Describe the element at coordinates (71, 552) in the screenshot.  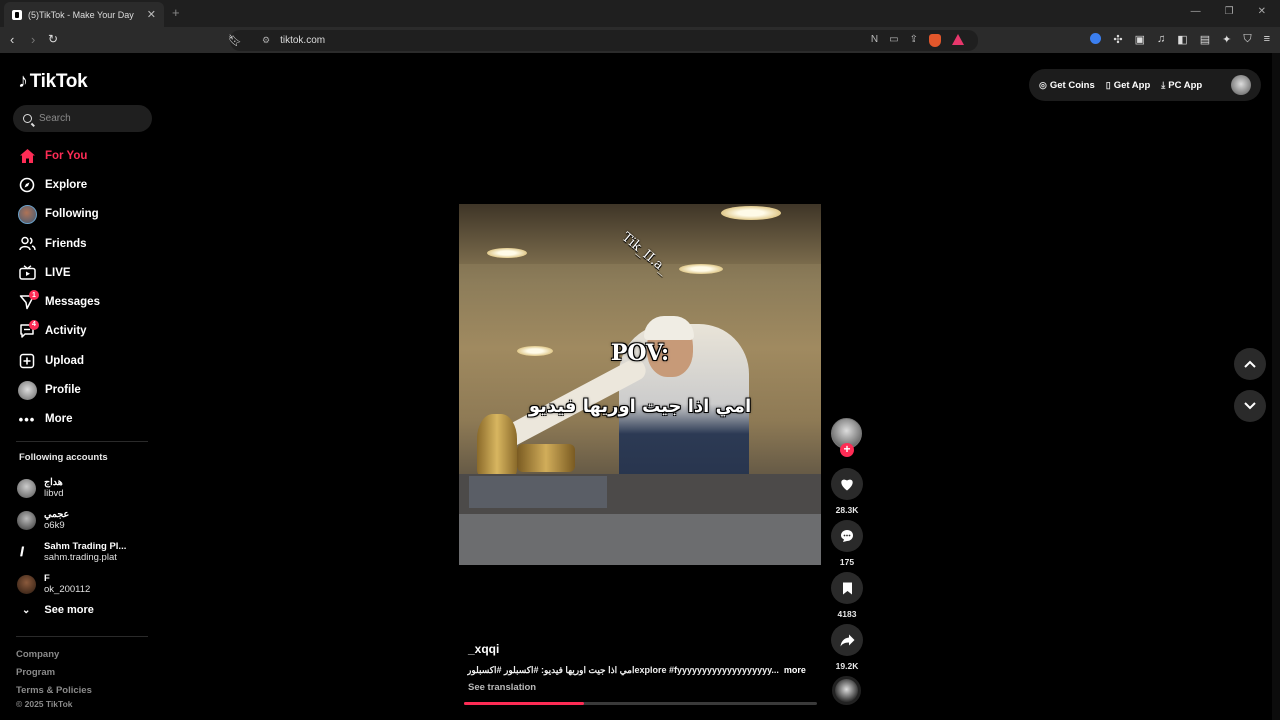
I see `following-account: Sahm Trading Pl... sahm.trading.plat` at that location.